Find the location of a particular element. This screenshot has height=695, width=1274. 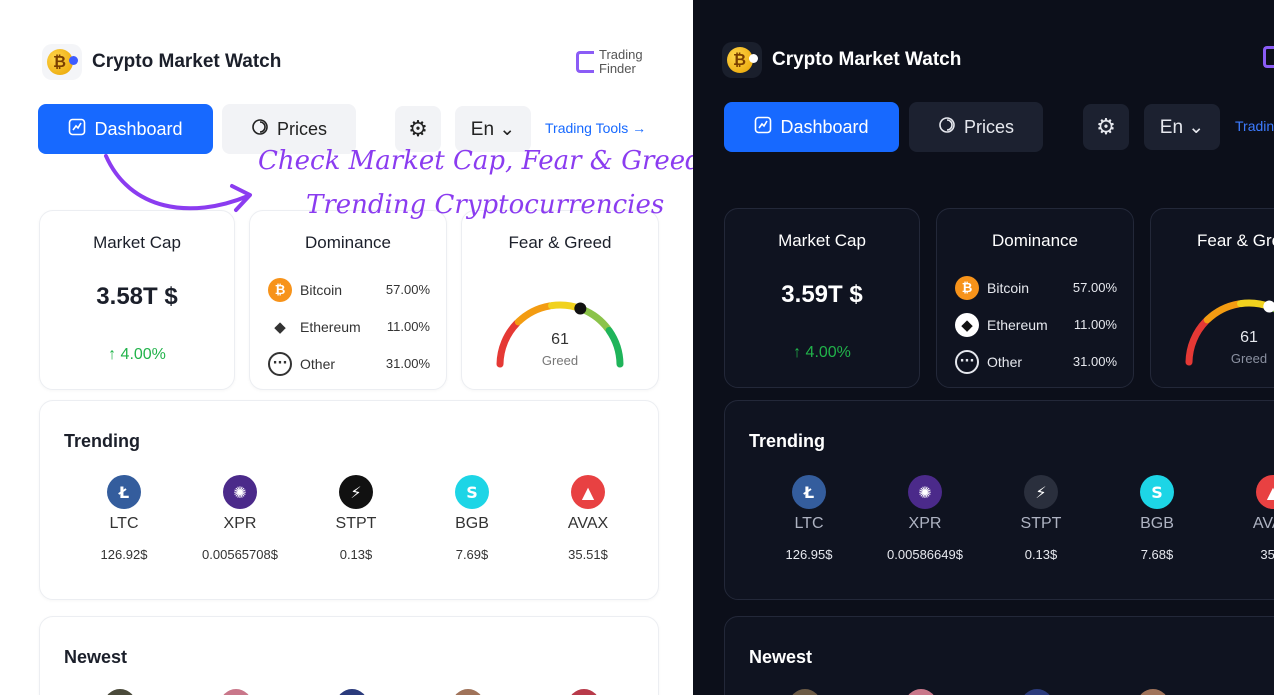

trading-finder-logo is located at coordinates (1268, 57).